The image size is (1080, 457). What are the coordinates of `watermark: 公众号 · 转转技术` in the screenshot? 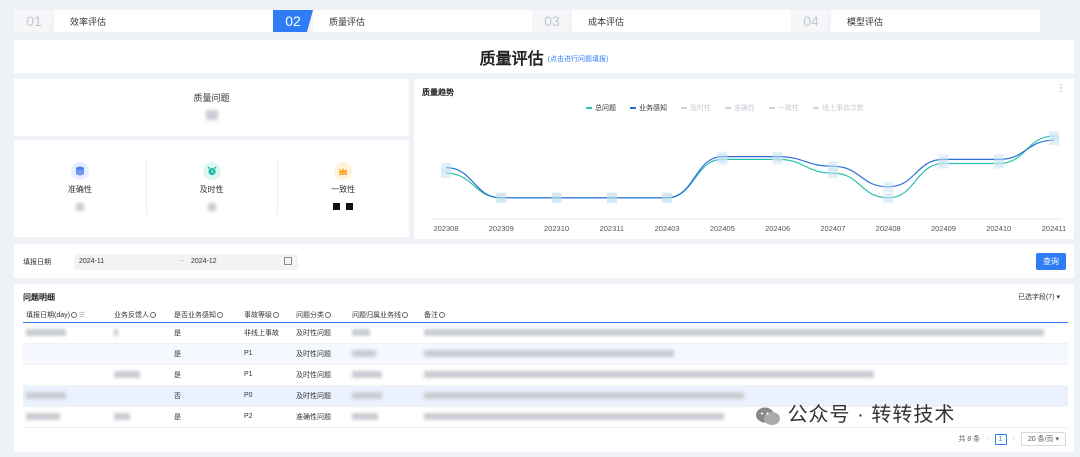 It's located at (855, 412).